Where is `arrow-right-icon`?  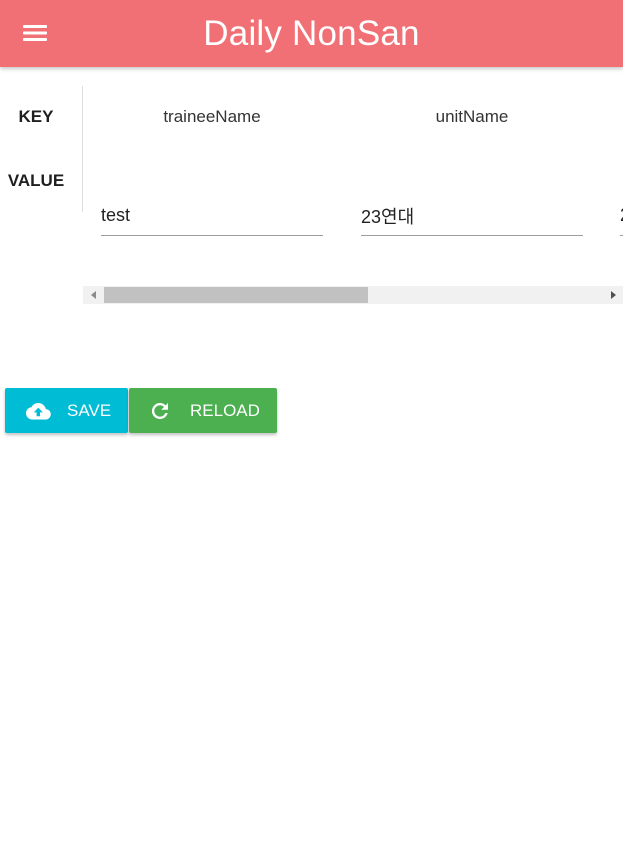
arrow-right-icon is located at coordinates (614, 295).